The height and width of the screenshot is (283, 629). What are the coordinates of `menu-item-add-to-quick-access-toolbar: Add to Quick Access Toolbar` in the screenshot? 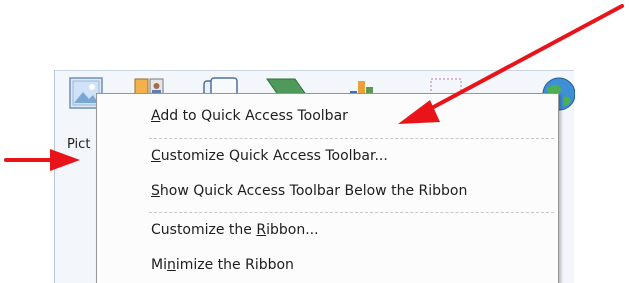 It's located at (327, 116).